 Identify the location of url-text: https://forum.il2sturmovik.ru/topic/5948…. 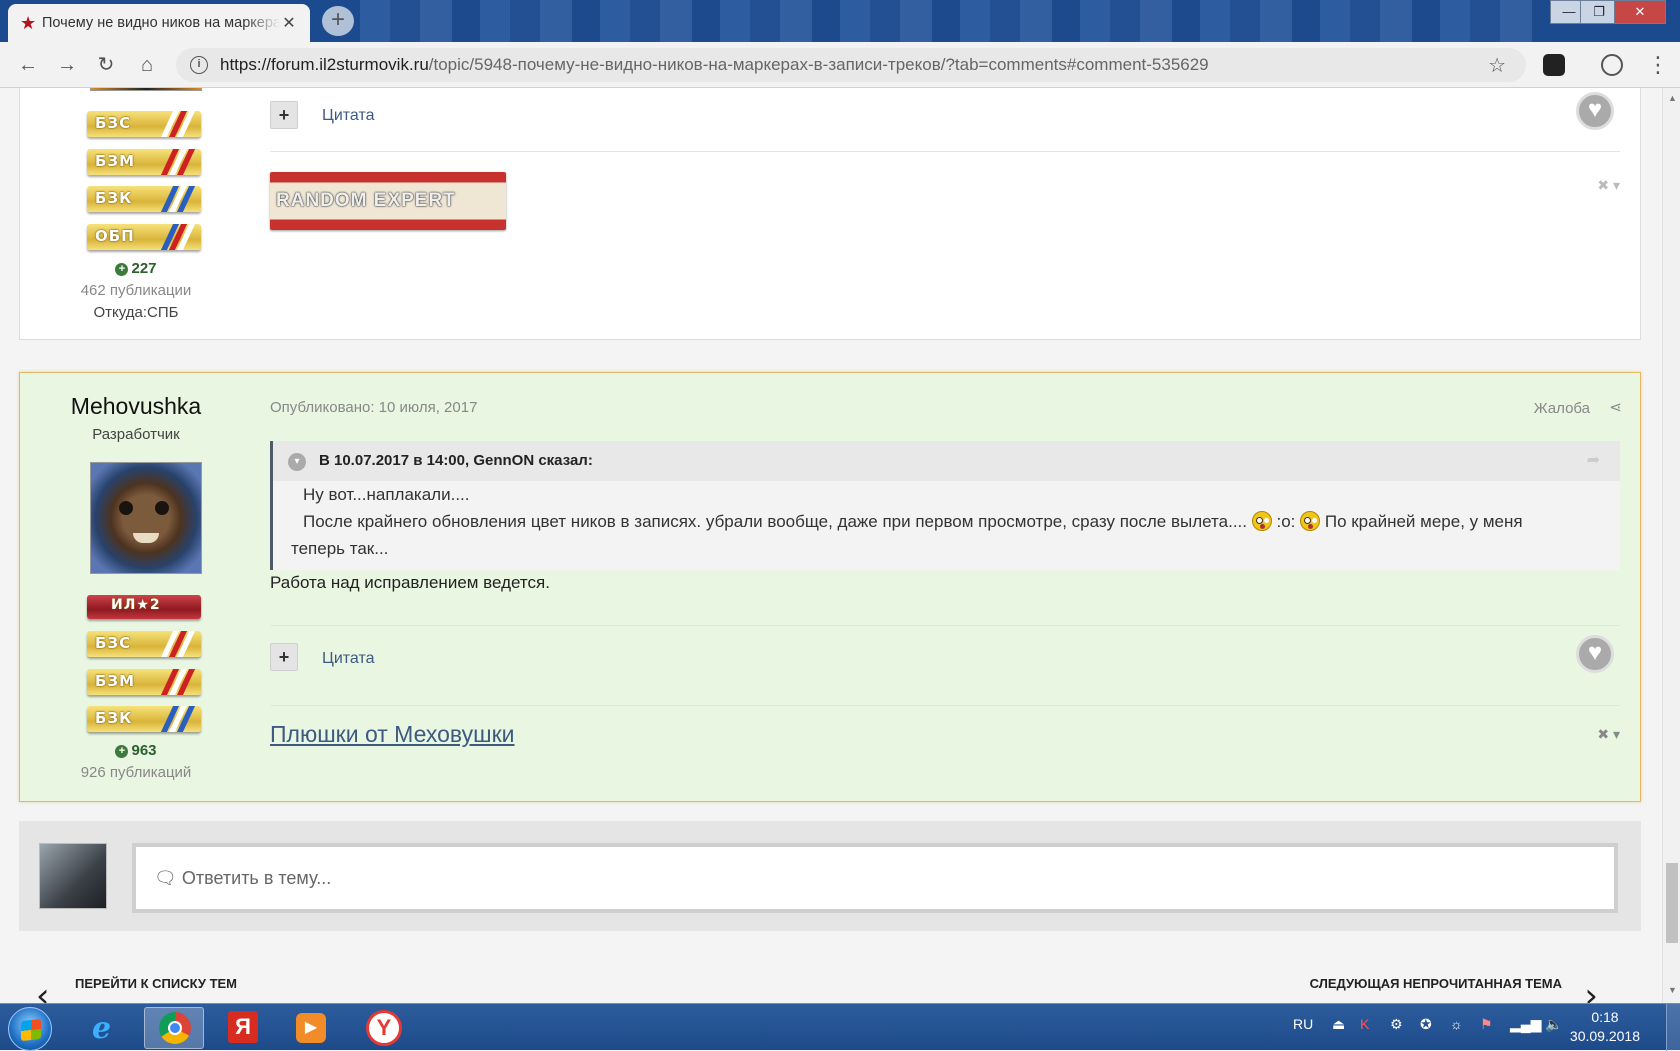
(714, 65).